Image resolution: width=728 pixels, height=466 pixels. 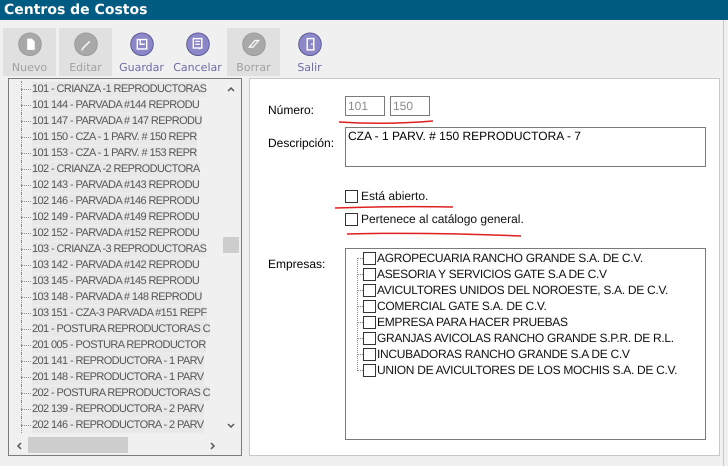 What do you see at coordinates (76, 10) in the screenshot?
I see `window-title: Centros de Costos` at bounding box center [76, 10].